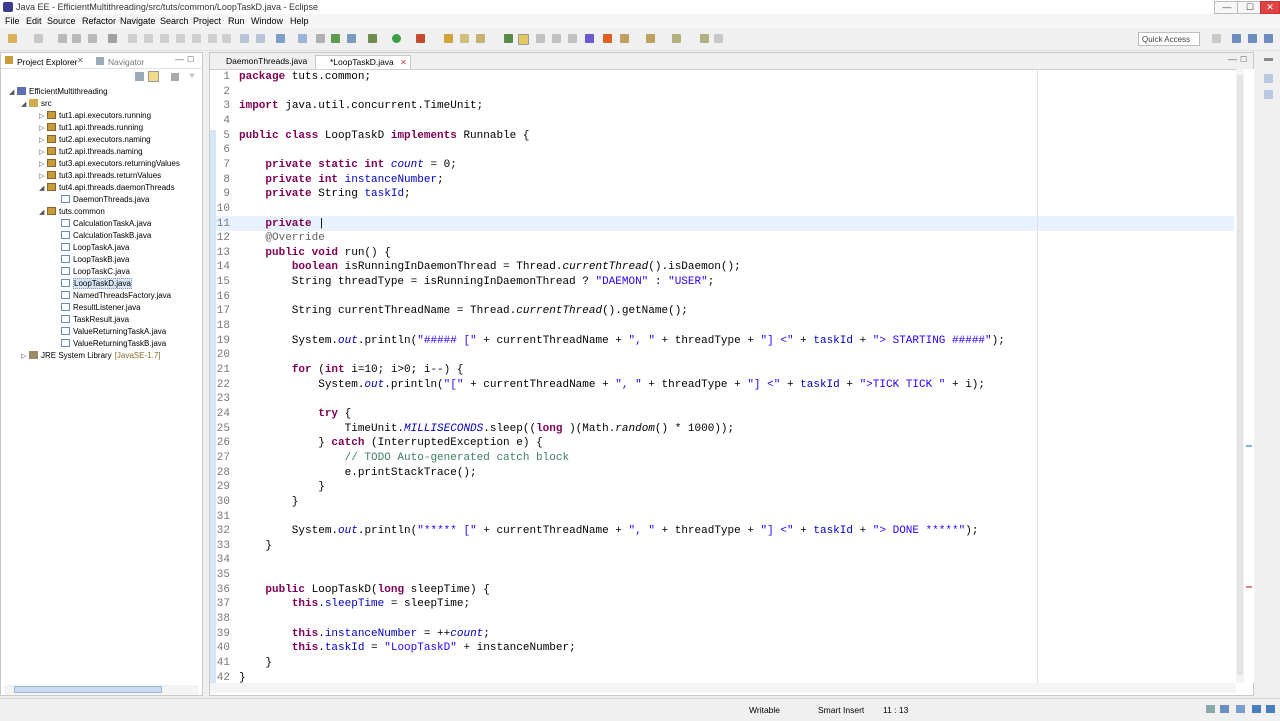 The width and height of the screenshot is (1280, 721). What do you see at coordinates (1243, 59) in the screenshot?
I see `maximize-editor-icon: ☐` at bounding box center [1243, 59].